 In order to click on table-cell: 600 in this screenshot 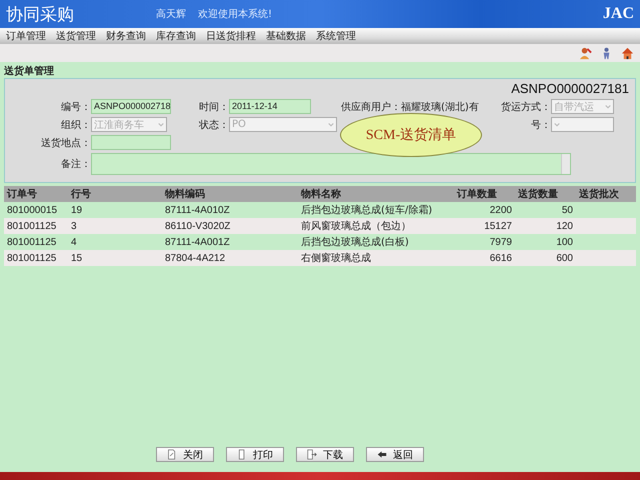, I will do `click(545, 258)`.